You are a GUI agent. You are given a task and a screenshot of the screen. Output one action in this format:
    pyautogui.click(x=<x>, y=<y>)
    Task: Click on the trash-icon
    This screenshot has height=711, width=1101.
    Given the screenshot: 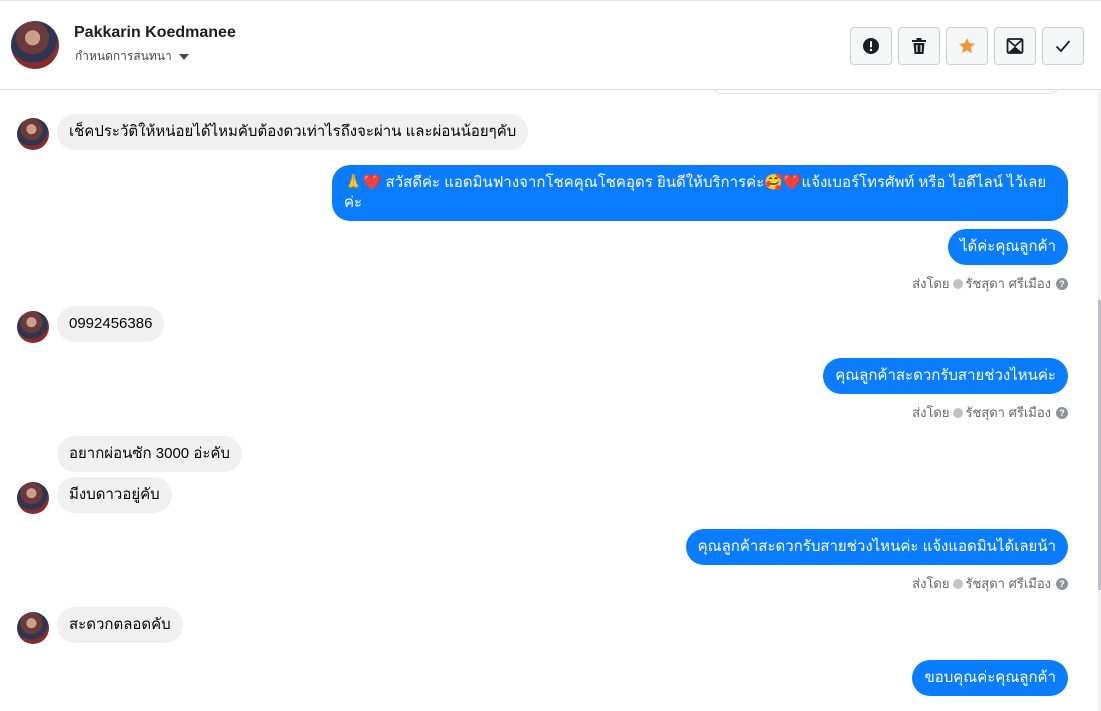 What is the action you would take?
    pyautogui.click(x=919, y=46)
    